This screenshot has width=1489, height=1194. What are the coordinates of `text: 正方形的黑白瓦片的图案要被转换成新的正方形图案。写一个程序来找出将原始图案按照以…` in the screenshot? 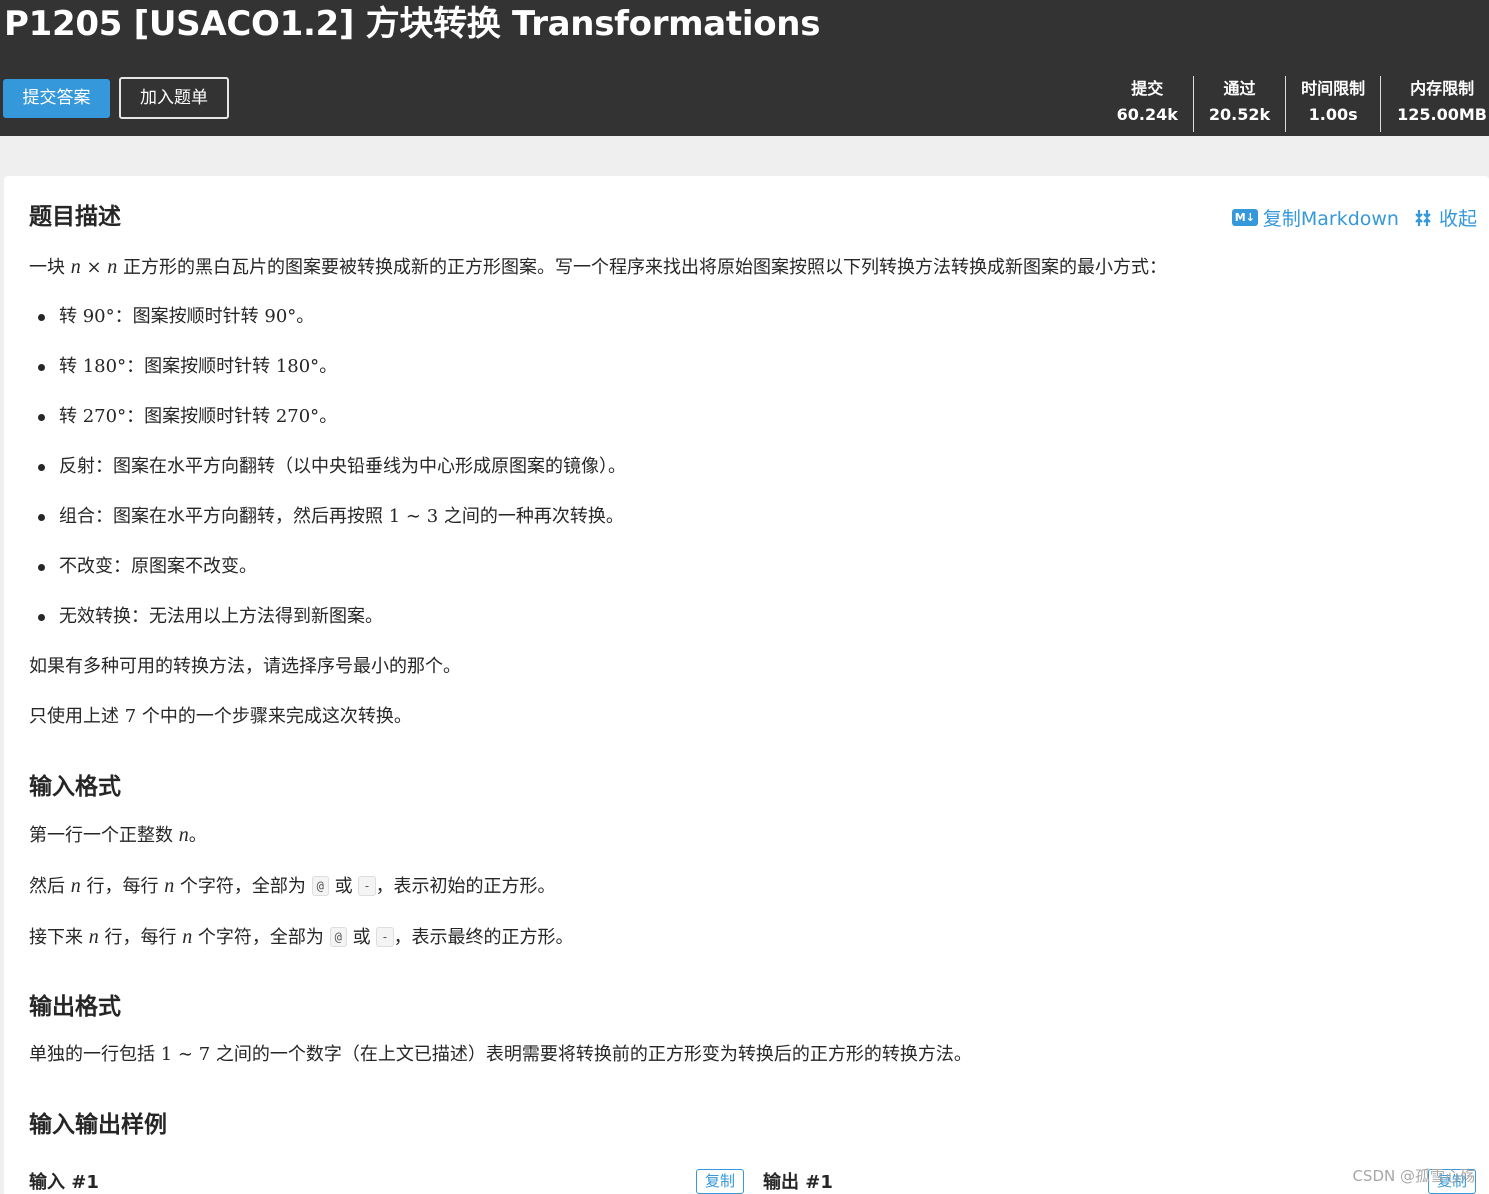 It's located at (642, 267).